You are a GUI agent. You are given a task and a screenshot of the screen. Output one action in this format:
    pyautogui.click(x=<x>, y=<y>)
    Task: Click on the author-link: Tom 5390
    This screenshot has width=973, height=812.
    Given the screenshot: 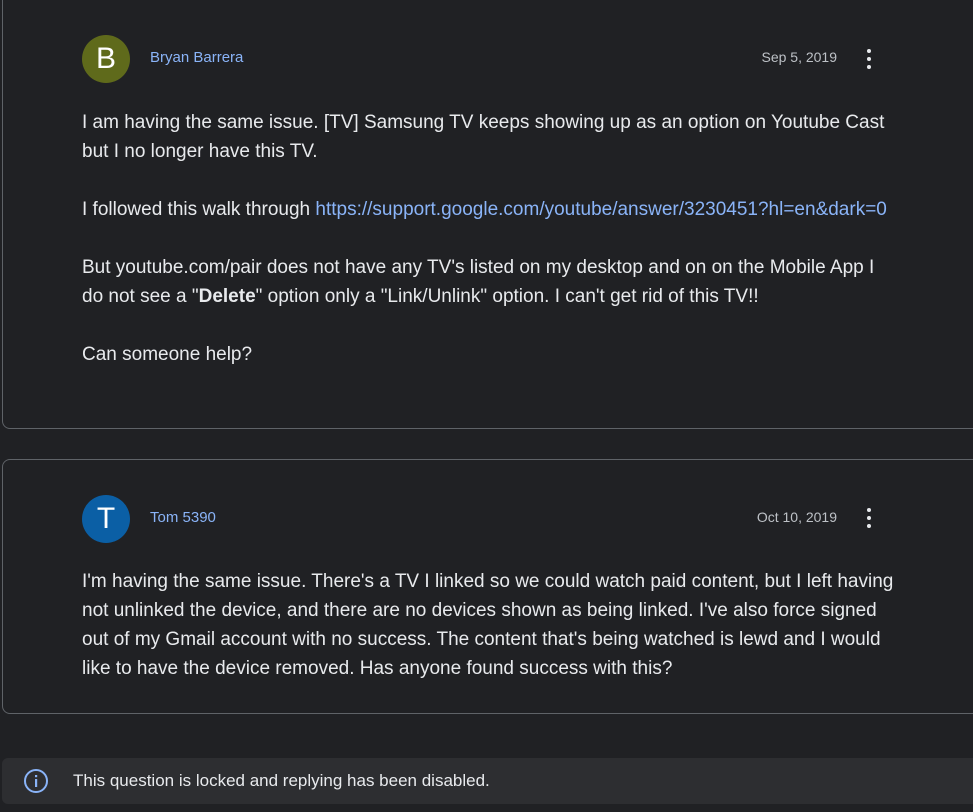 What is the action you would take?
    pyautogui.click(x=183, y=517)
    